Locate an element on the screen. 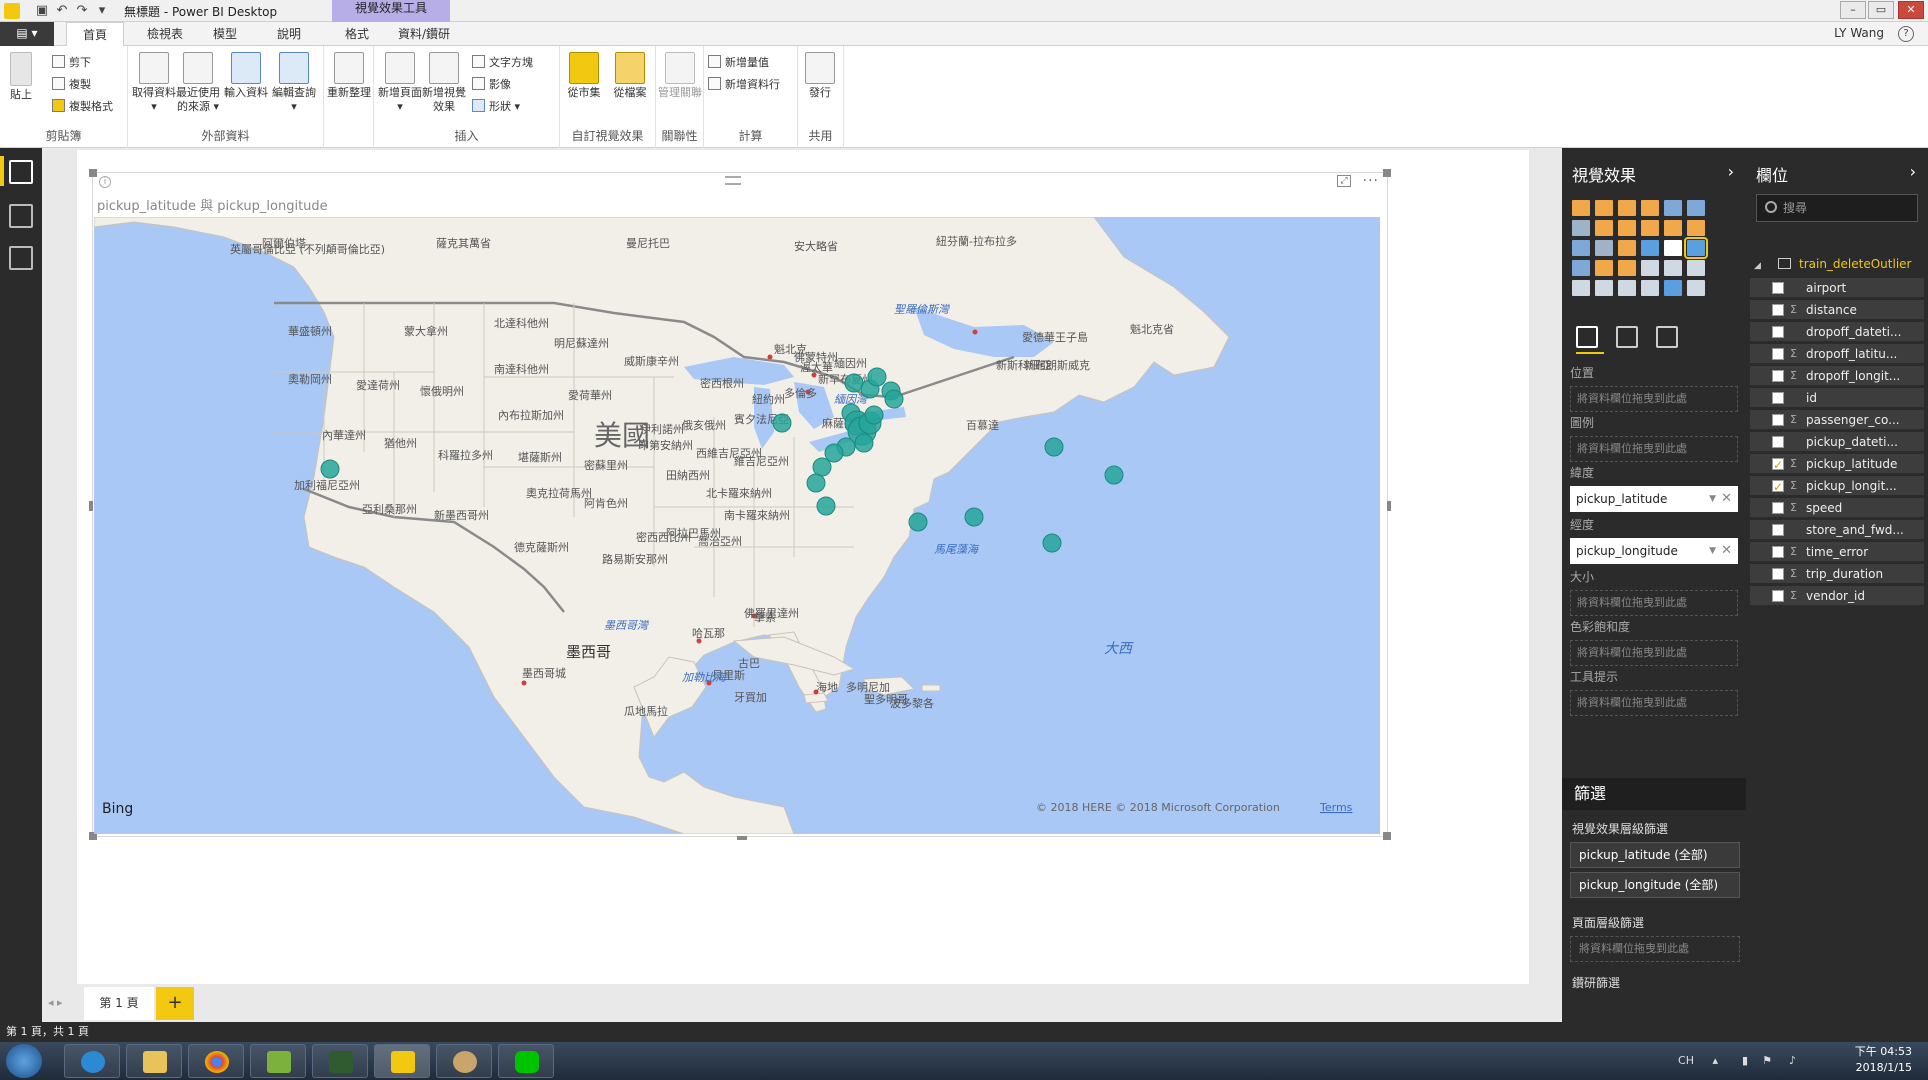 The width and height of the screenshot is (1928, 1080). line-clustered-icon is located at coordinates (1673, 228).